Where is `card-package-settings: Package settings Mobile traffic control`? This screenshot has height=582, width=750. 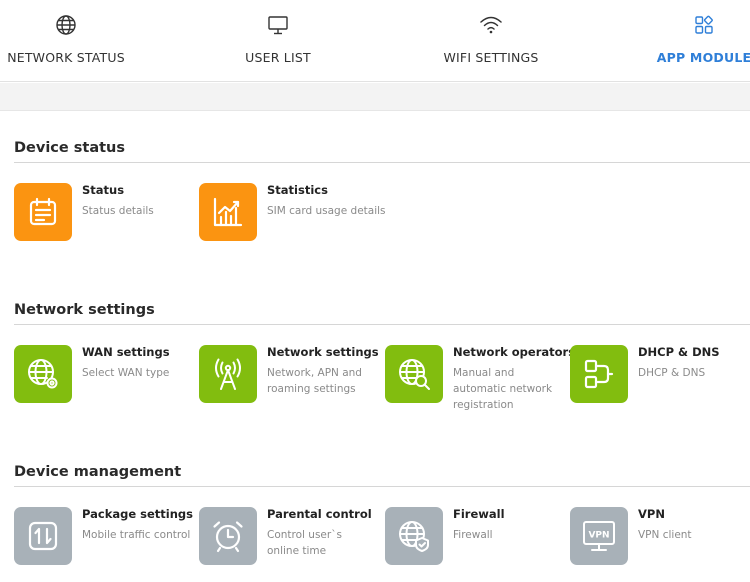
card-package-settings: Package settings Mobile traffic control is located at coordinates (103, 536).